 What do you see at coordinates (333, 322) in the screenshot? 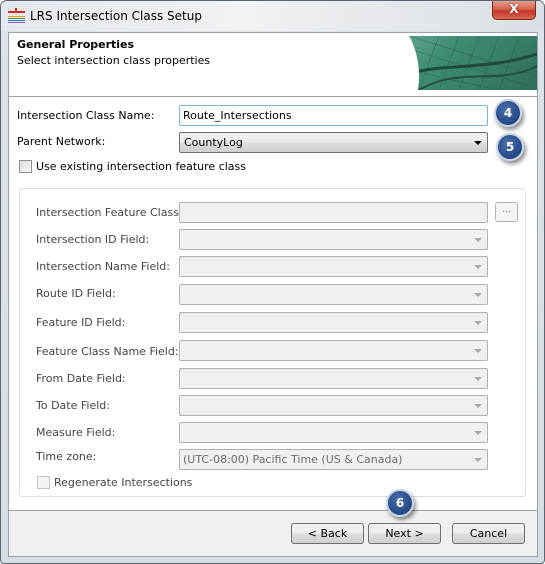
I see `feature-id-dropdown` at bounding box center [333, 322].